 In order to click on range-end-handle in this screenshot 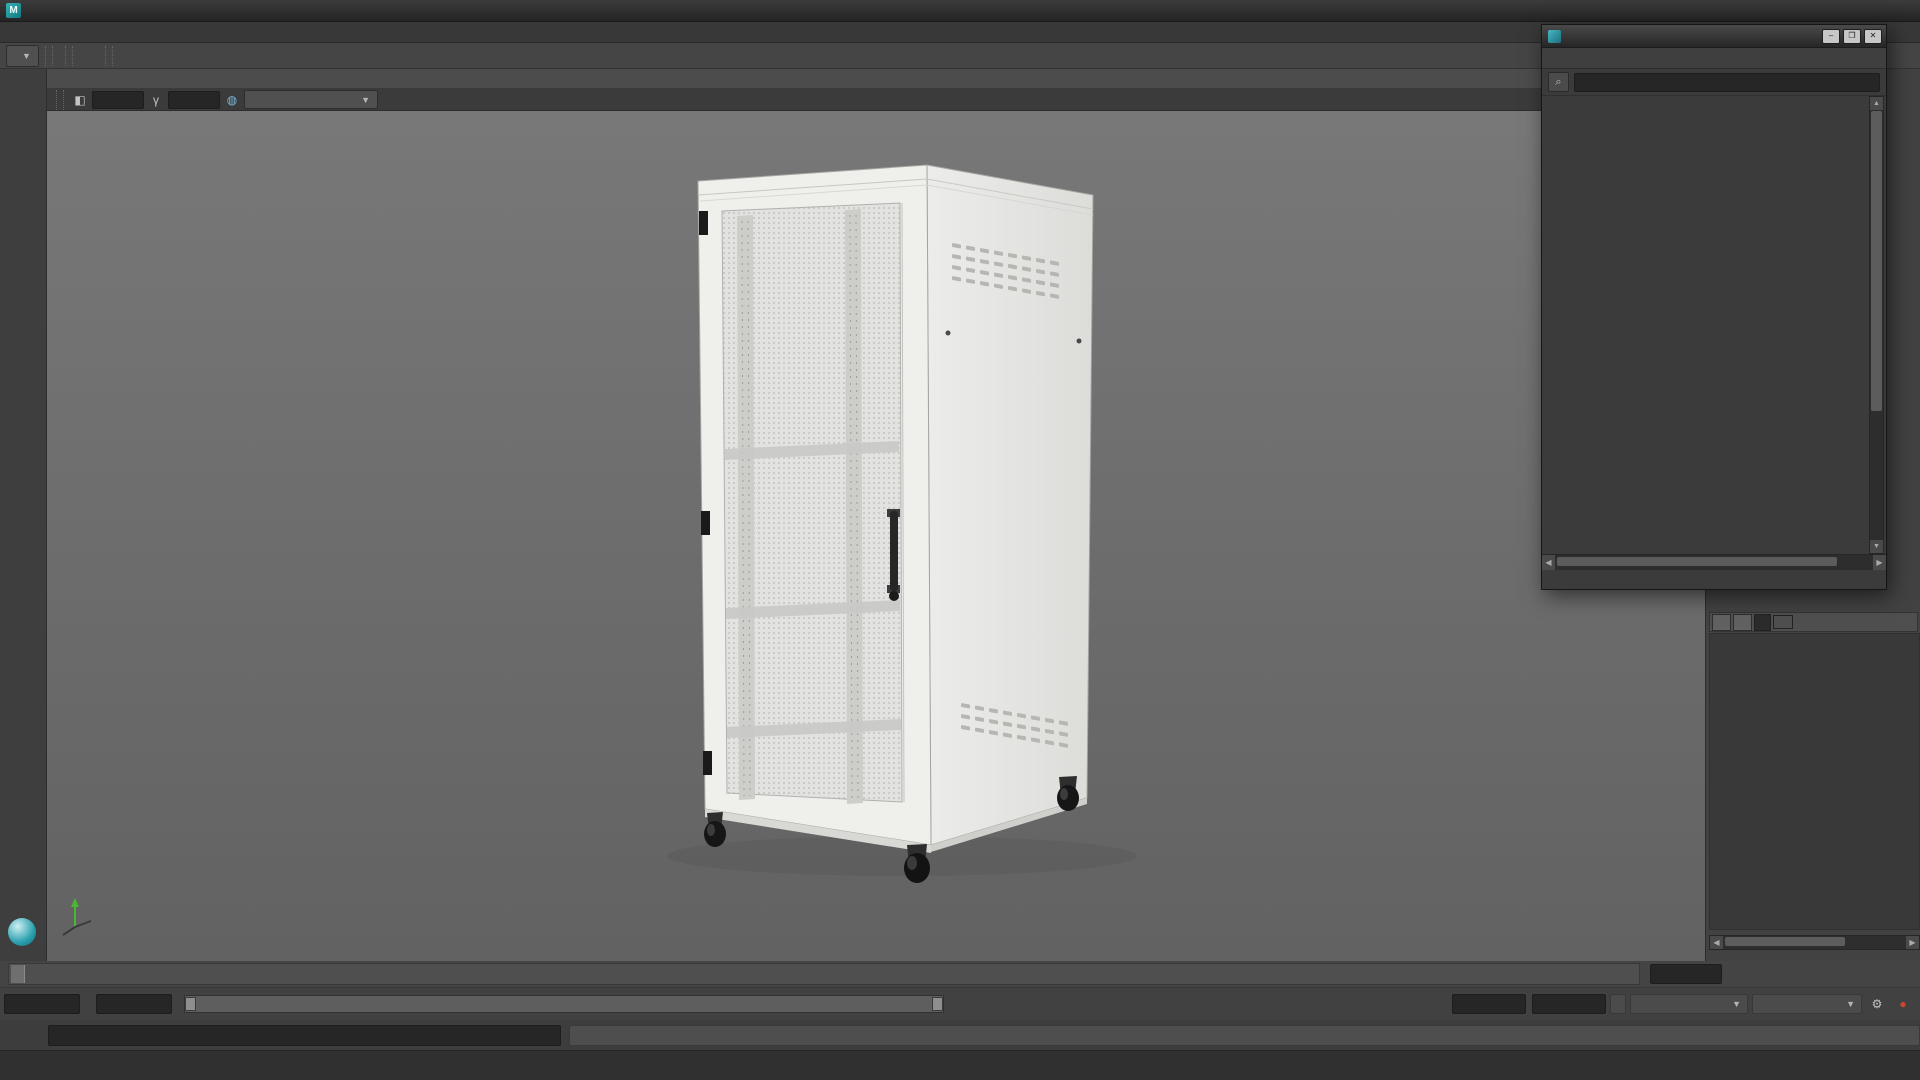, I will do `click(937, 1004)`.